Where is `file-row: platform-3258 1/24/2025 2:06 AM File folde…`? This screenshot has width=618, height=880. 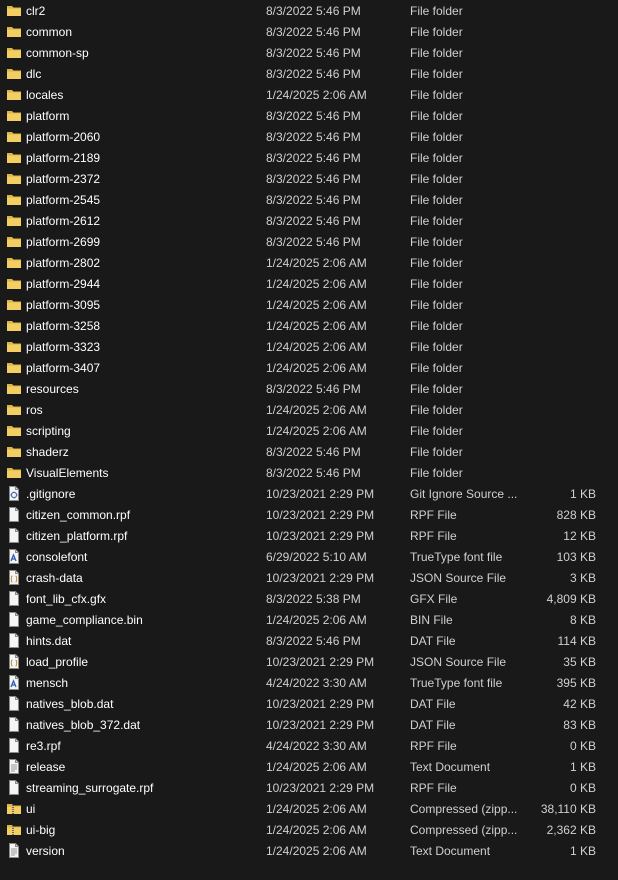
file-row: platform-3258 1/24/2025 2:06 AM File folde… is located at coordinates (309, 325).